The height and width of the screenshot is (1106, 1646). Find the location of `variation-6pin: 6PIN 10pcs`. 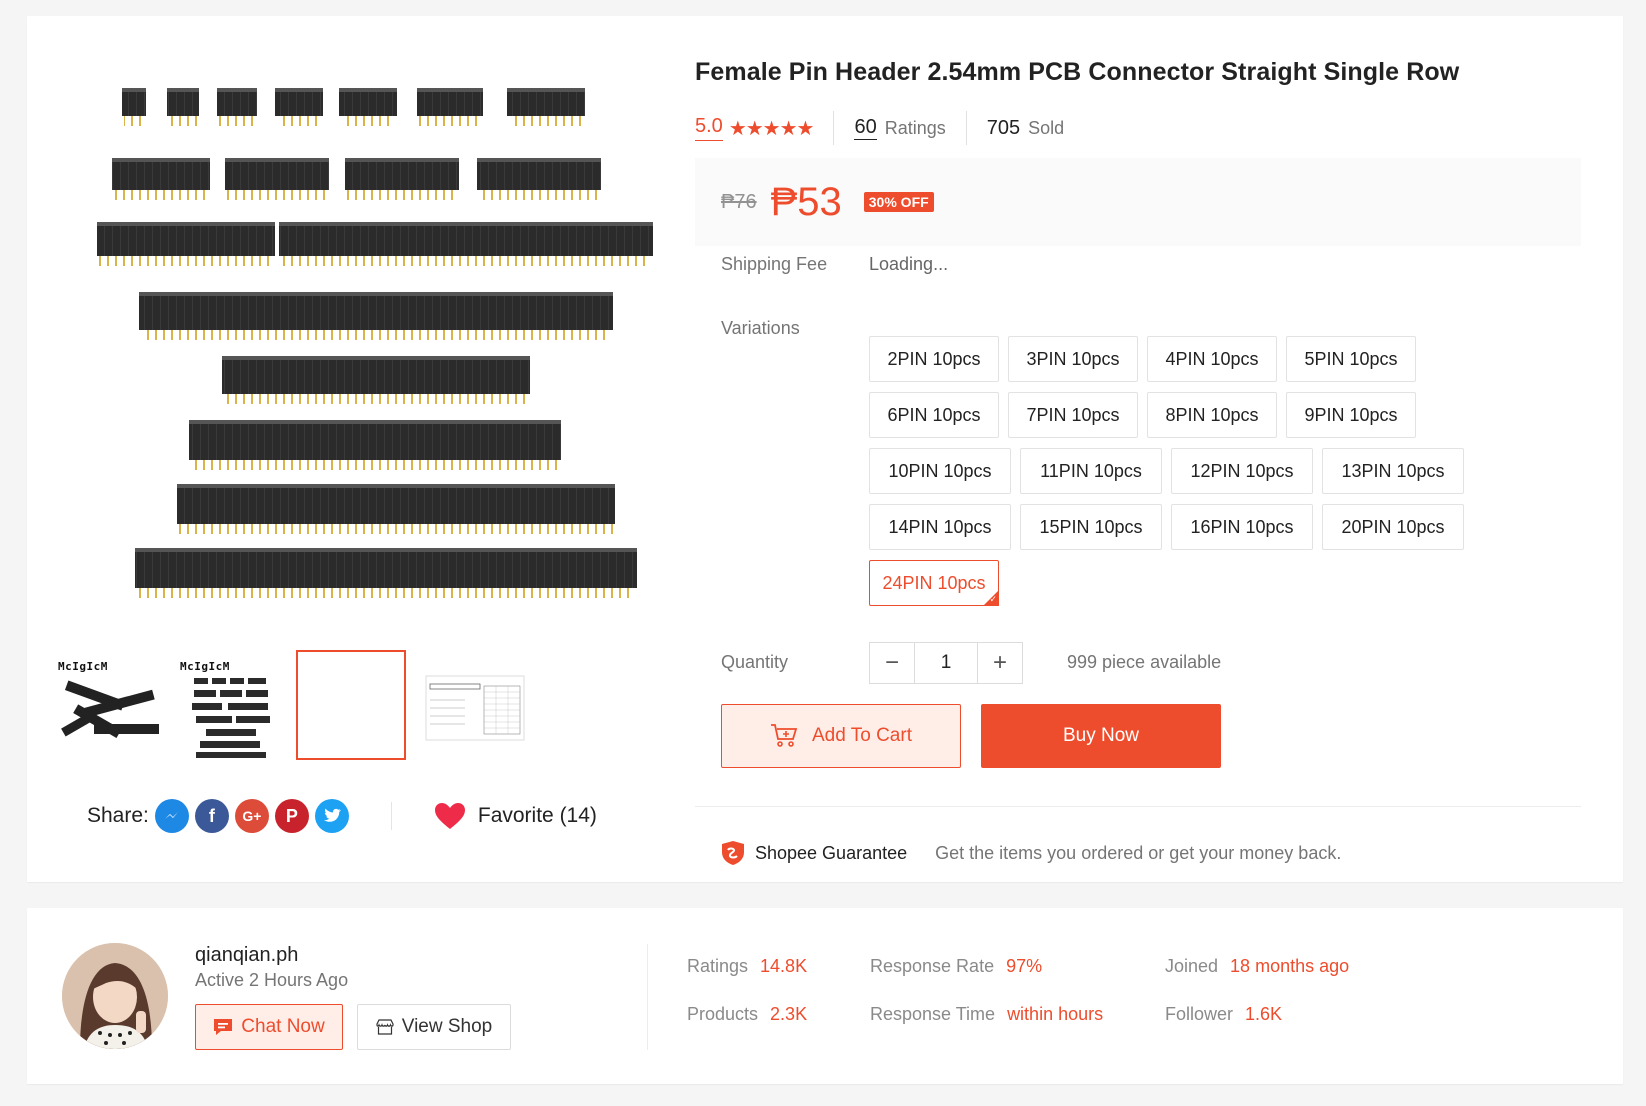

variation-6pin: 6PIN 10pcs is located at coordinates (934, 415).